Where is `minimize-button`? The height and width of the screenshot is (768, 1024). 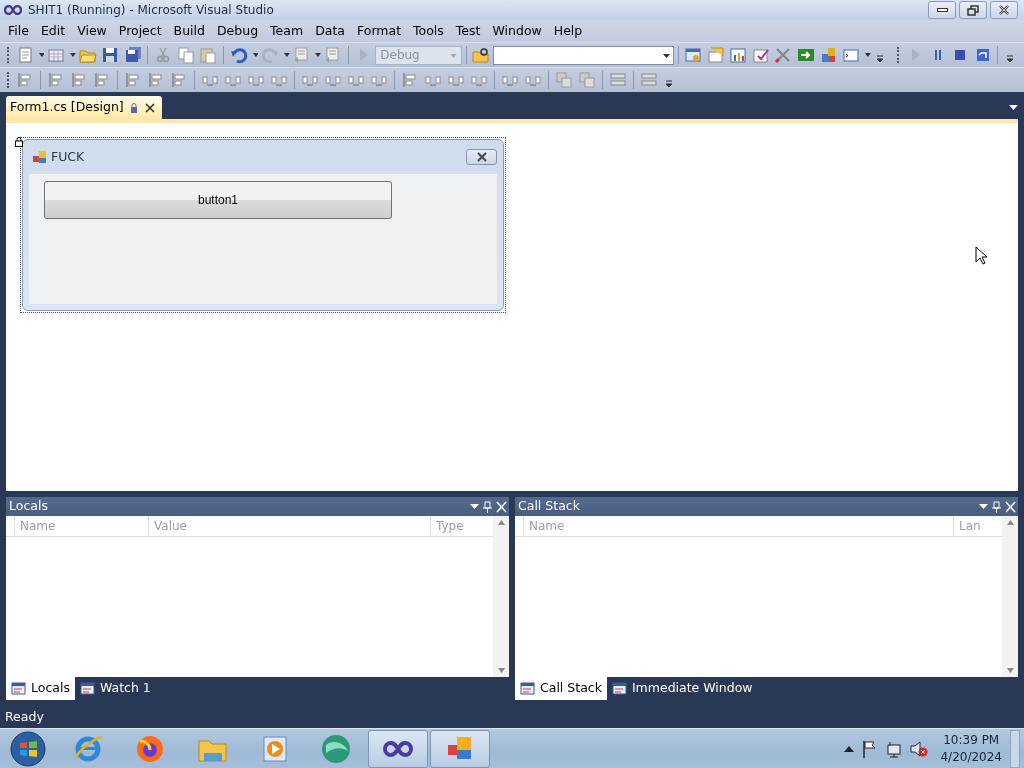
minimize-button is located at coordinates (942, 10).